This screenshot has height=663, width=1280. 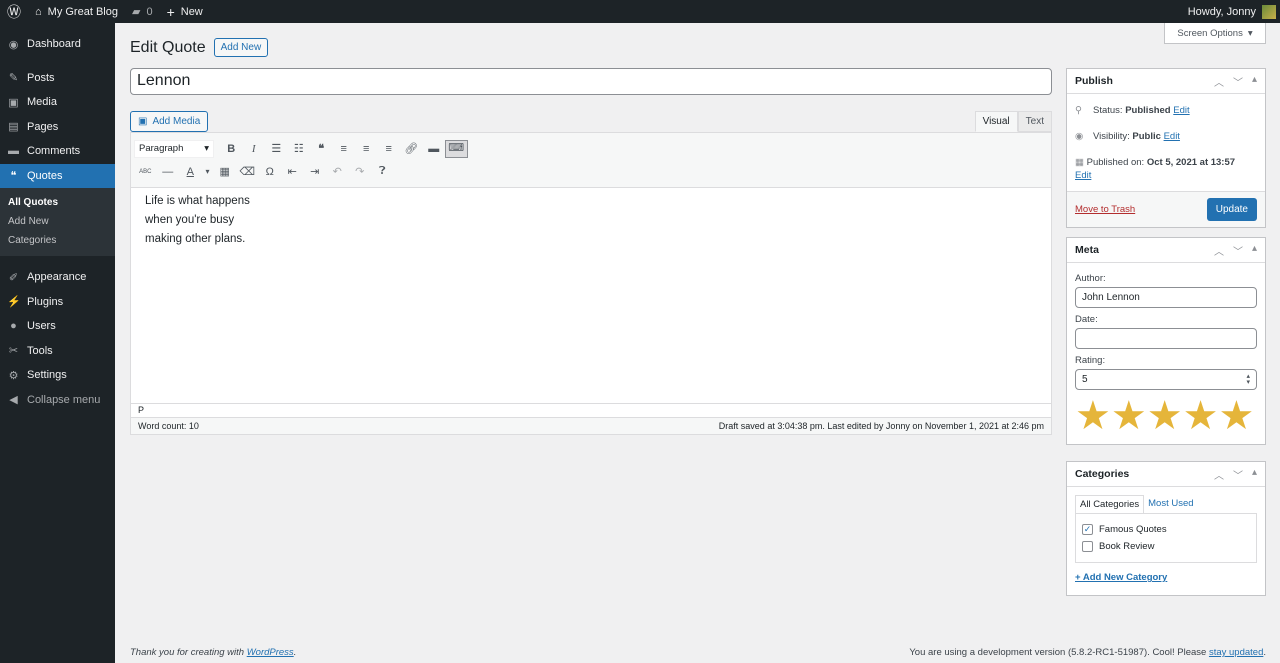 What do you see at coordinates (1108, 110) in the screenshot?
I see `status-label: Status:` at bounding box center [1108, 110].